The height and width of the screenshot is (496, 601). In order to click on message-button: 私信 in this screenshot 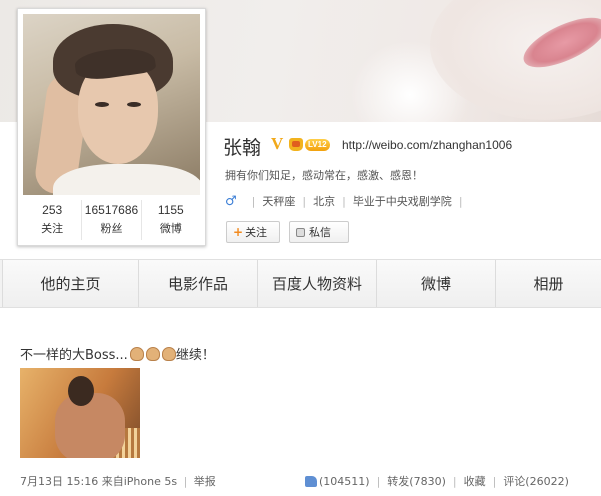, I will do `click(319, 232)`.